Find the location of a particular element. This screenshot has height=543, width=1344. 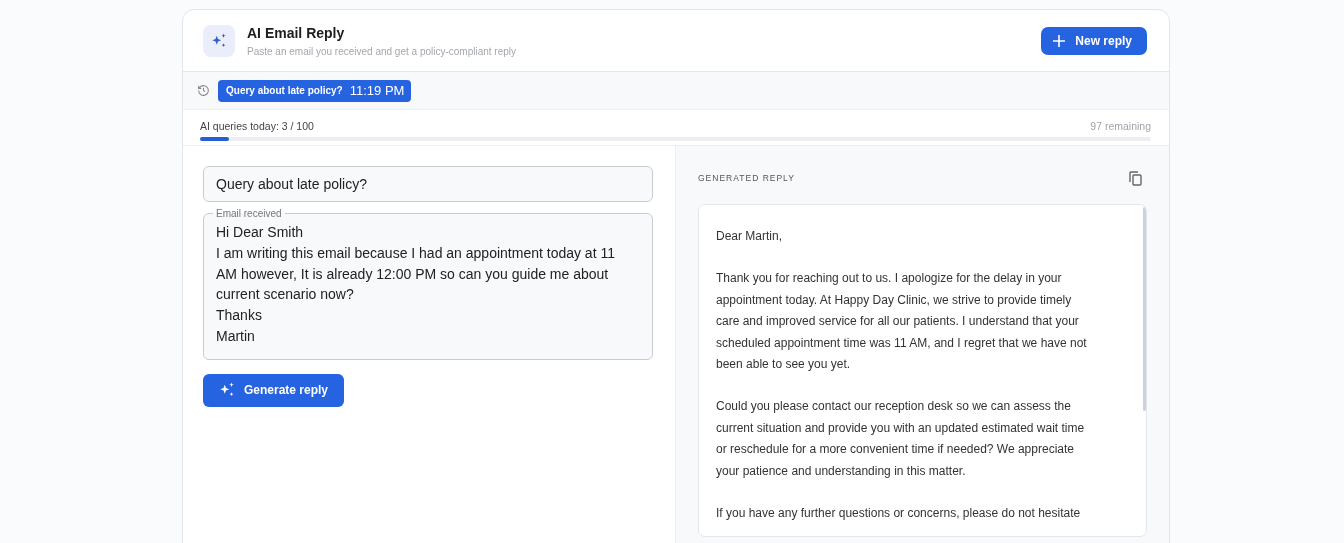

section-heading: GENERATED REPLY is located at coordinates (746, 178).